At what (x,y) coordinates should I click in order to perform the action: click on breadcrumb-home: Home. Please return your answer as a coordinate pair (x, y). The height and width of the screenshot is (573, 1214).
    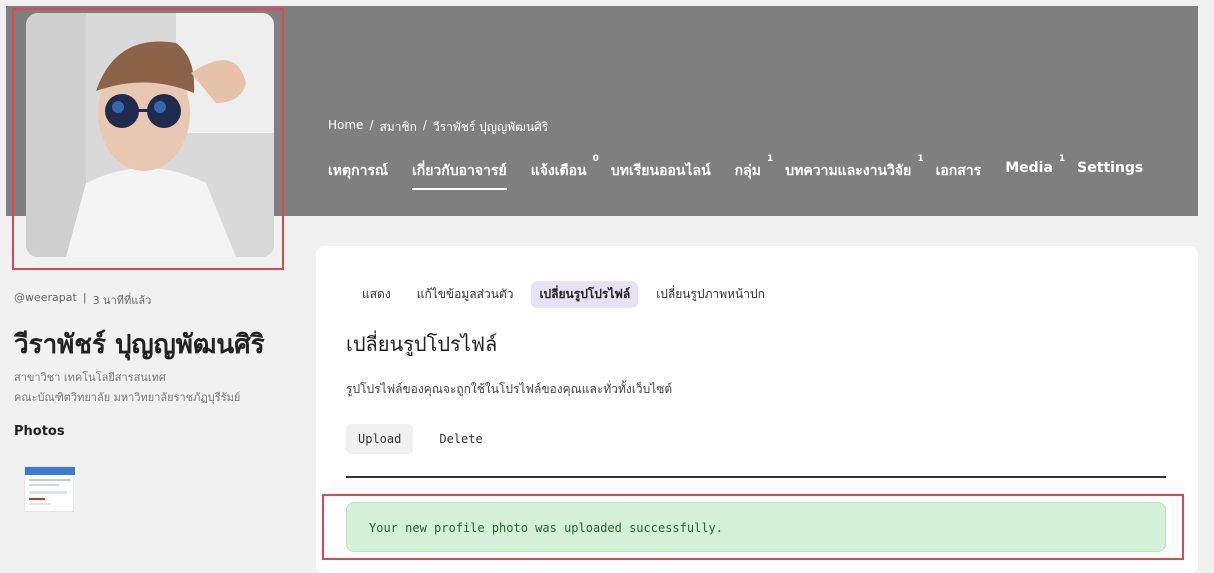
    Looking at the image, I should click on (345, 127).